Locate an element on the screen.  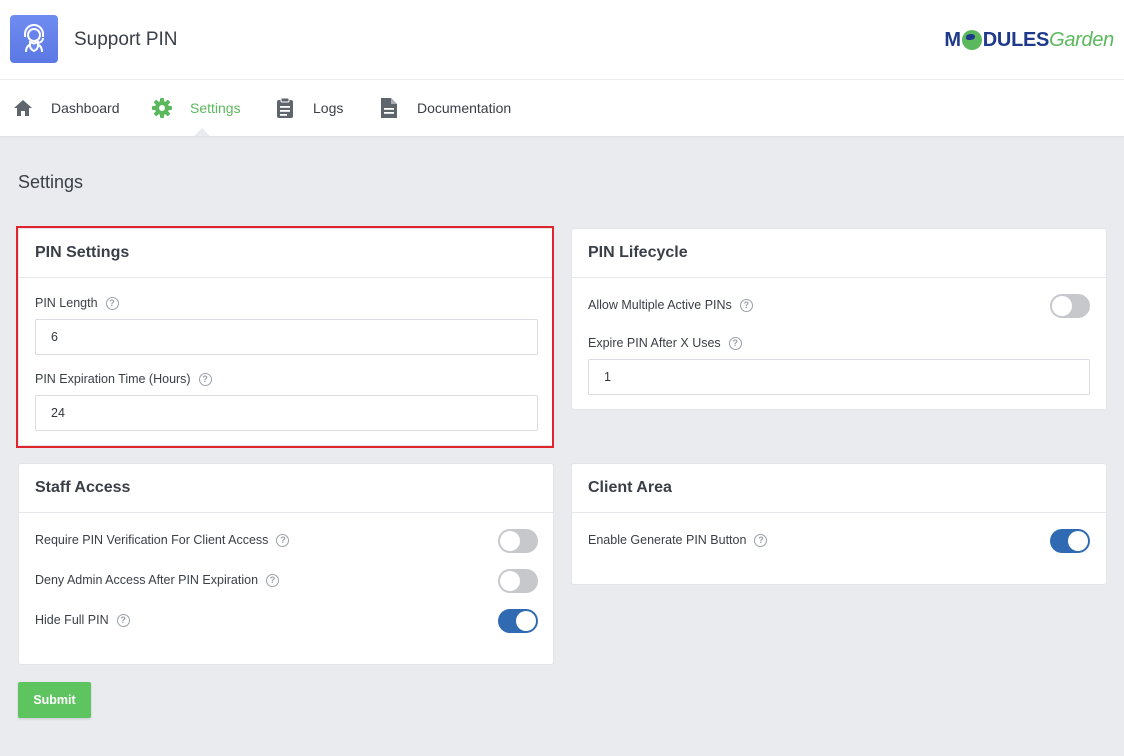
pin-expiration-input is located at coordinates (286, 413).